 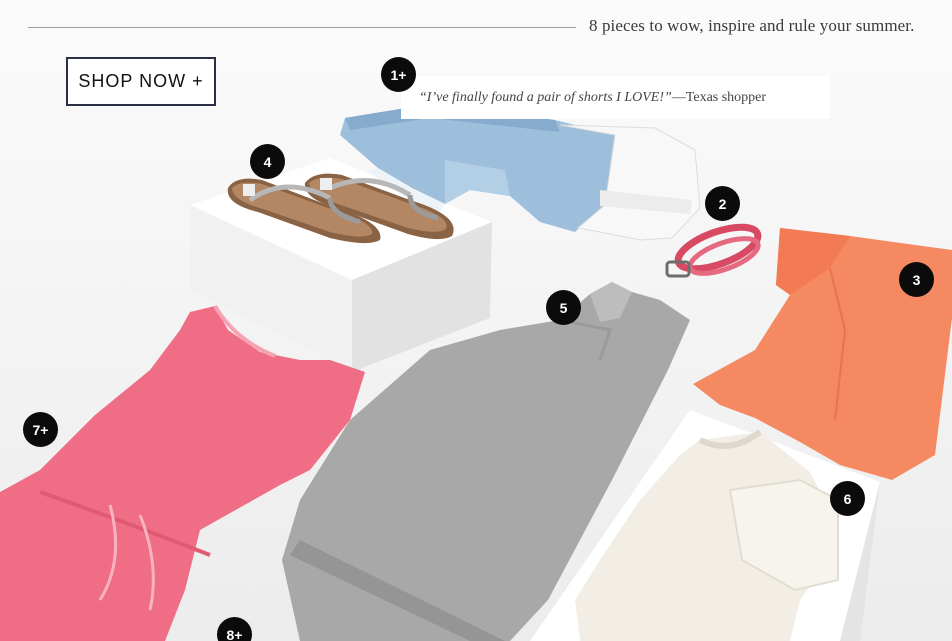 I want to click on product-badge-5: 5, so click(x=563, y=307).